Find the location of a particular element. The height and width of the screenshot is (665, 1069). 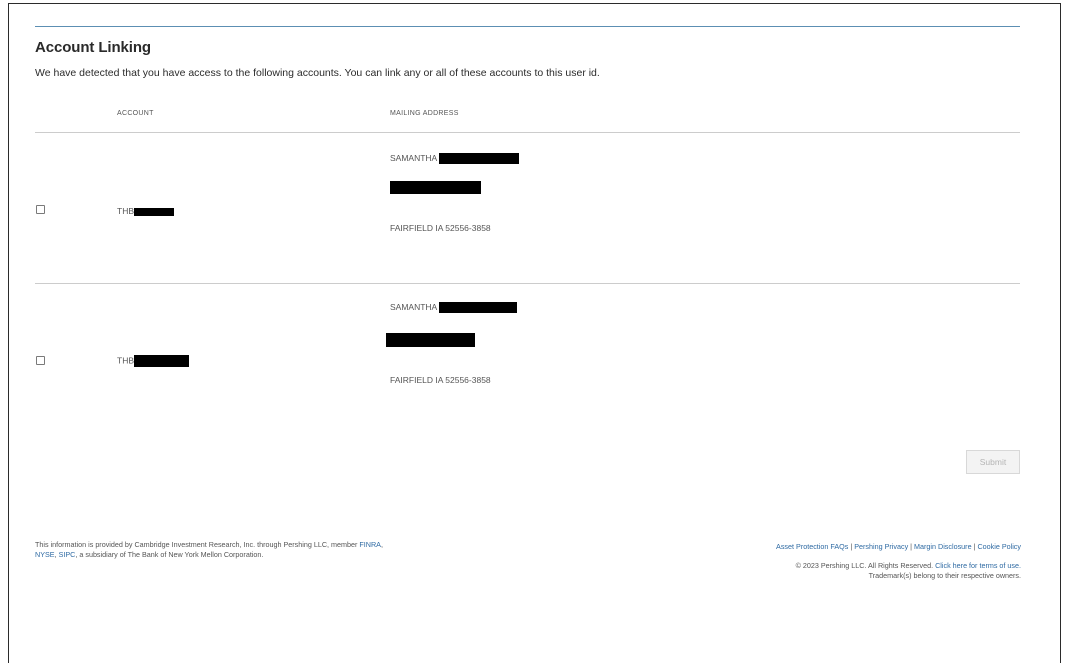

table-header-divider is located at coordinates (527, 132).